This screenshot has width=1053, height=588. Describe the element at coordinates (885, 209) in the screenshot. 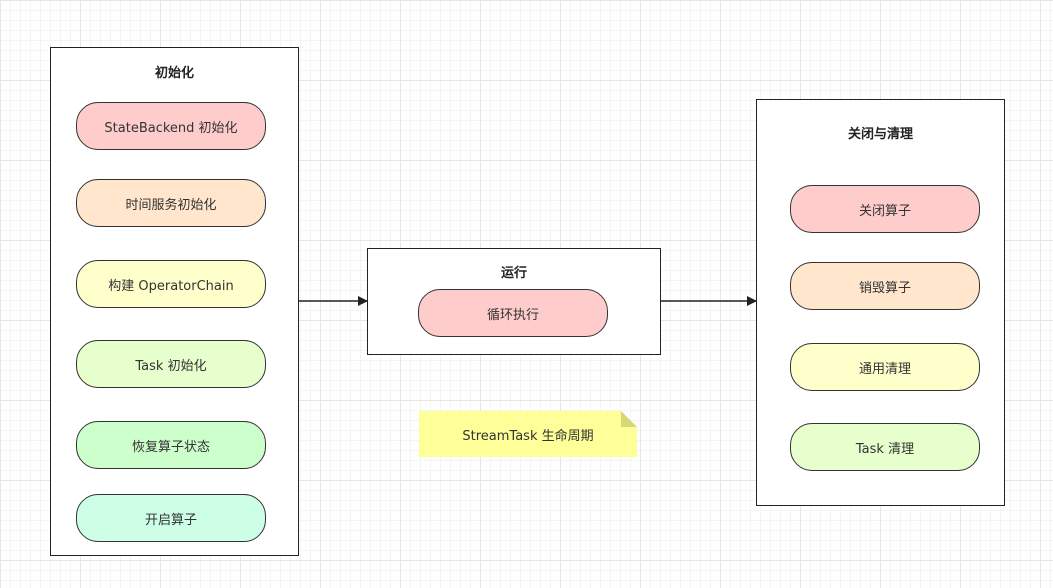

I see `close-step-close-operator: 关闭算子` at that location.